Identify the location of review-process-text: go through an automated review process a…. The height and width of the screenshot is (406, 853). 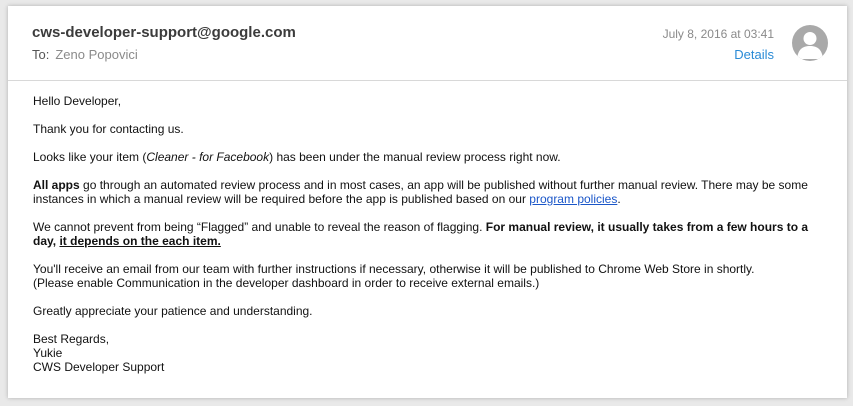
(420, 192).